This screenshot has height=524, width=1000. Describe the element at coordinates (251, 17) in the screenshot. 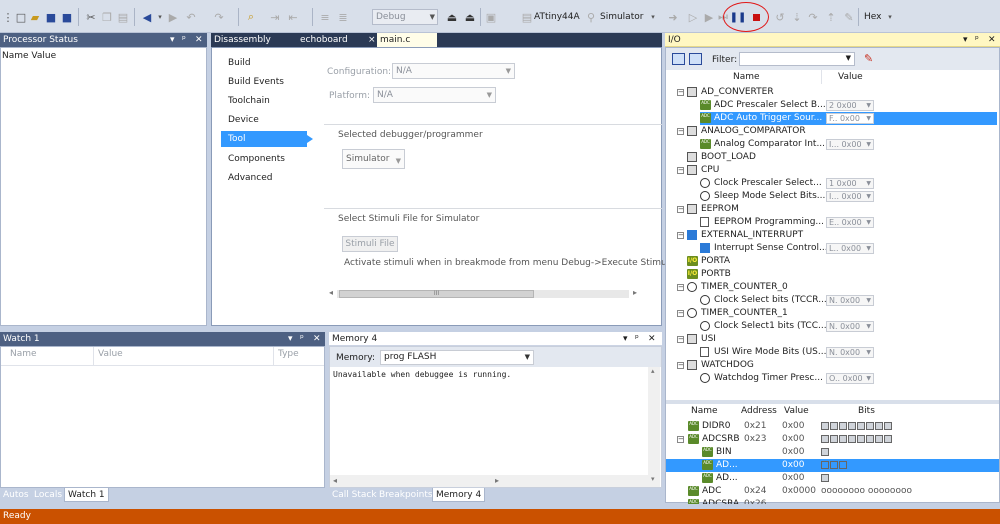

I see `find-icon: ⌕` at that location.